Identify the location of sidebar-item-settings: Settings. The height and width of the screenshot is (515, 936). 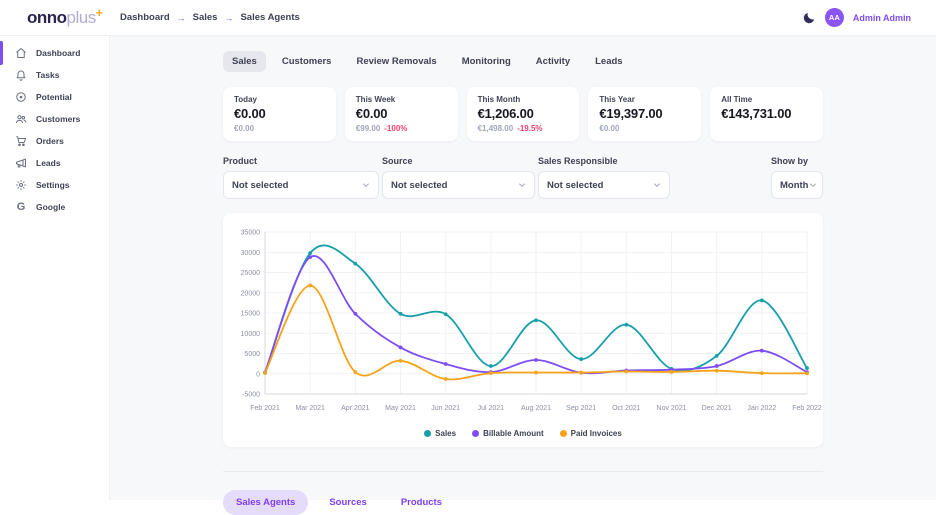
(54, 185).